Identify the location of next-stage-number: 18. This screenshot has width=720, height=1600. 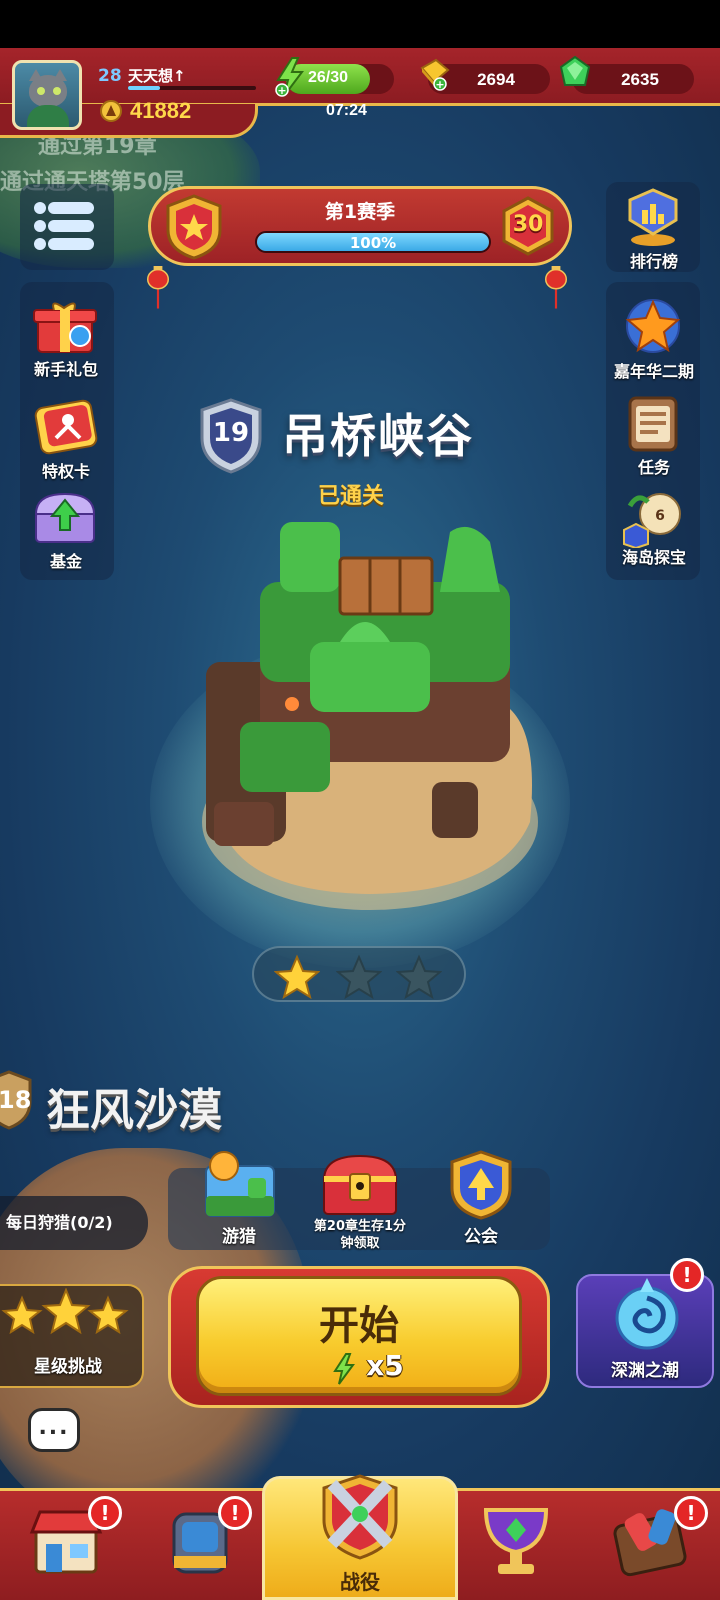
(16, 1100).